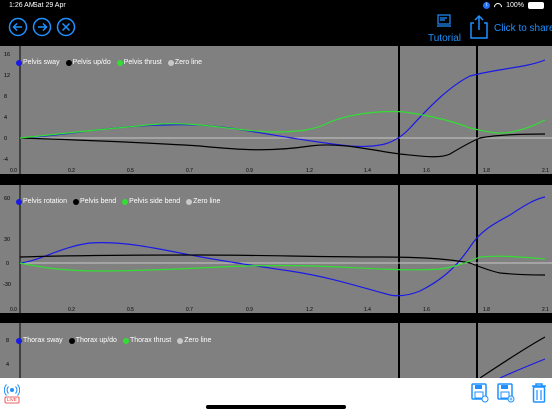 This screenshot has height=414, width=552. I want to click on delete-button, so click(539, 393).